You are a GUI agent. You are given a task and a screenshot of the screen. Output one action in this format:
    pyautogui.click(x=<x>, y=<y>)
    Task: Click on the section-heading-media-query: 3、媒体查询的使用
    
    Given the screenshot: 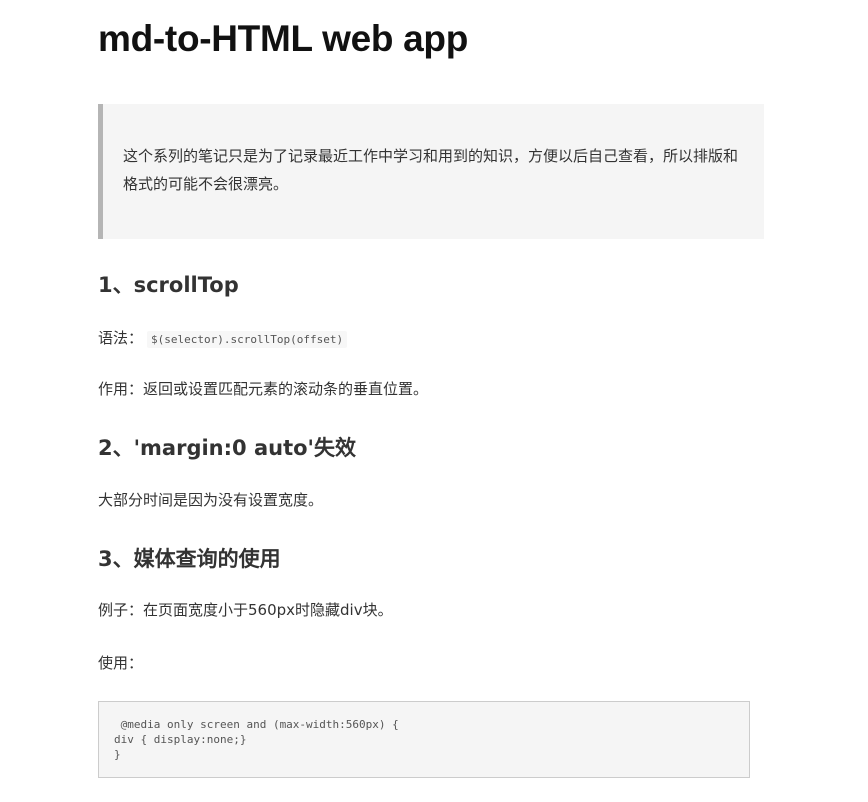 What is the action you would take?
    pyautogui.click(x=189, y=559)
    